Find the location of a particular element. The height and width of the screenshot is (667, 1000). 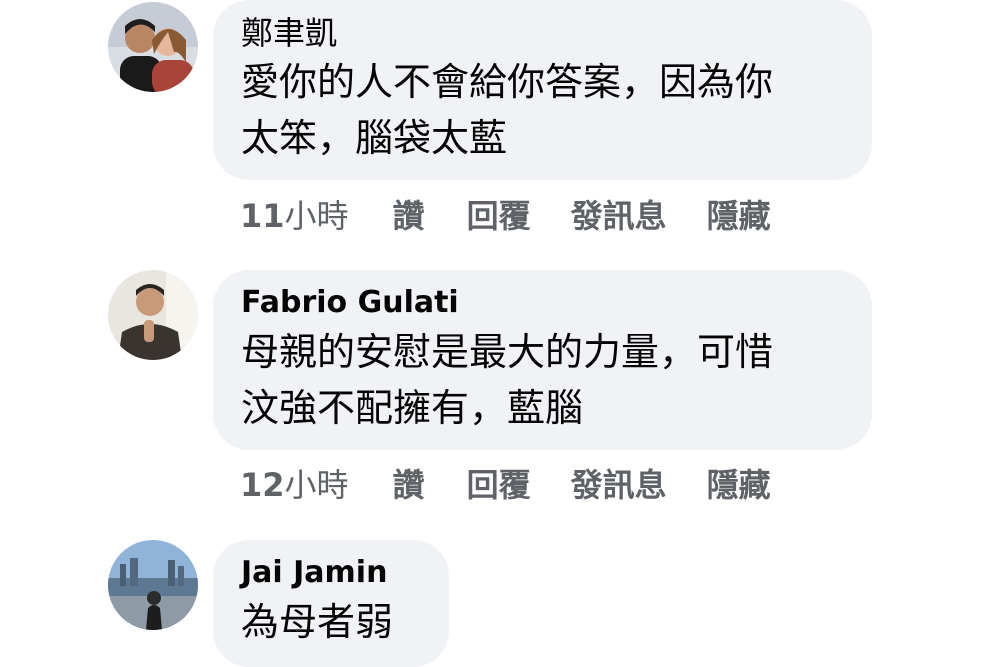

comment-time: 11小時 is located at coordinates (294, 216).